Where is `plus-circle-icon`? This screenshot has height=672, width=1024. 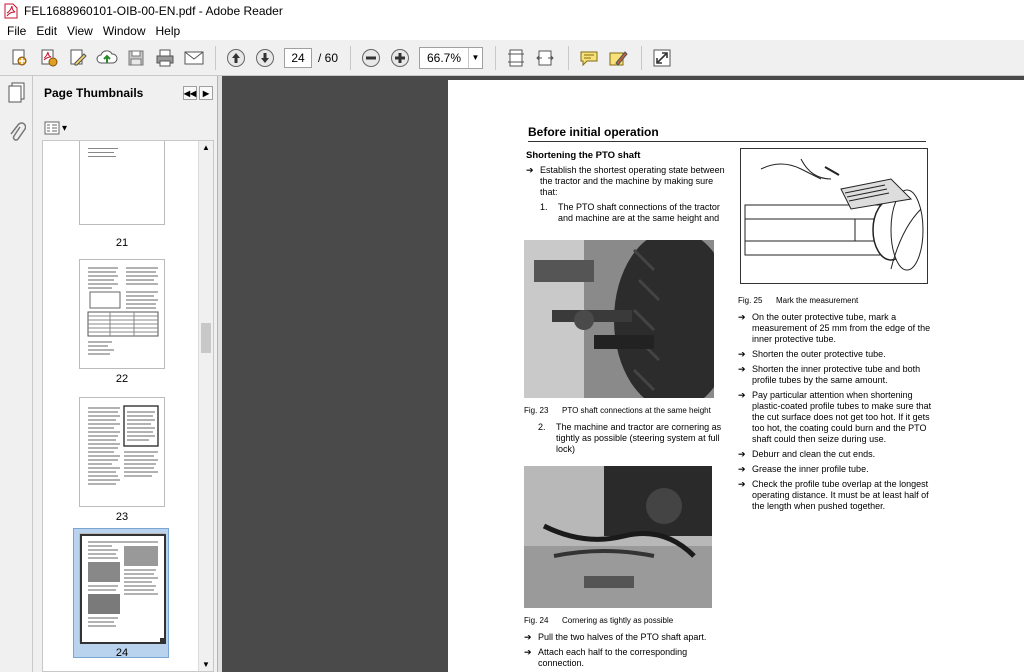
plus-circle-icon is located at coordinates (399, 57).